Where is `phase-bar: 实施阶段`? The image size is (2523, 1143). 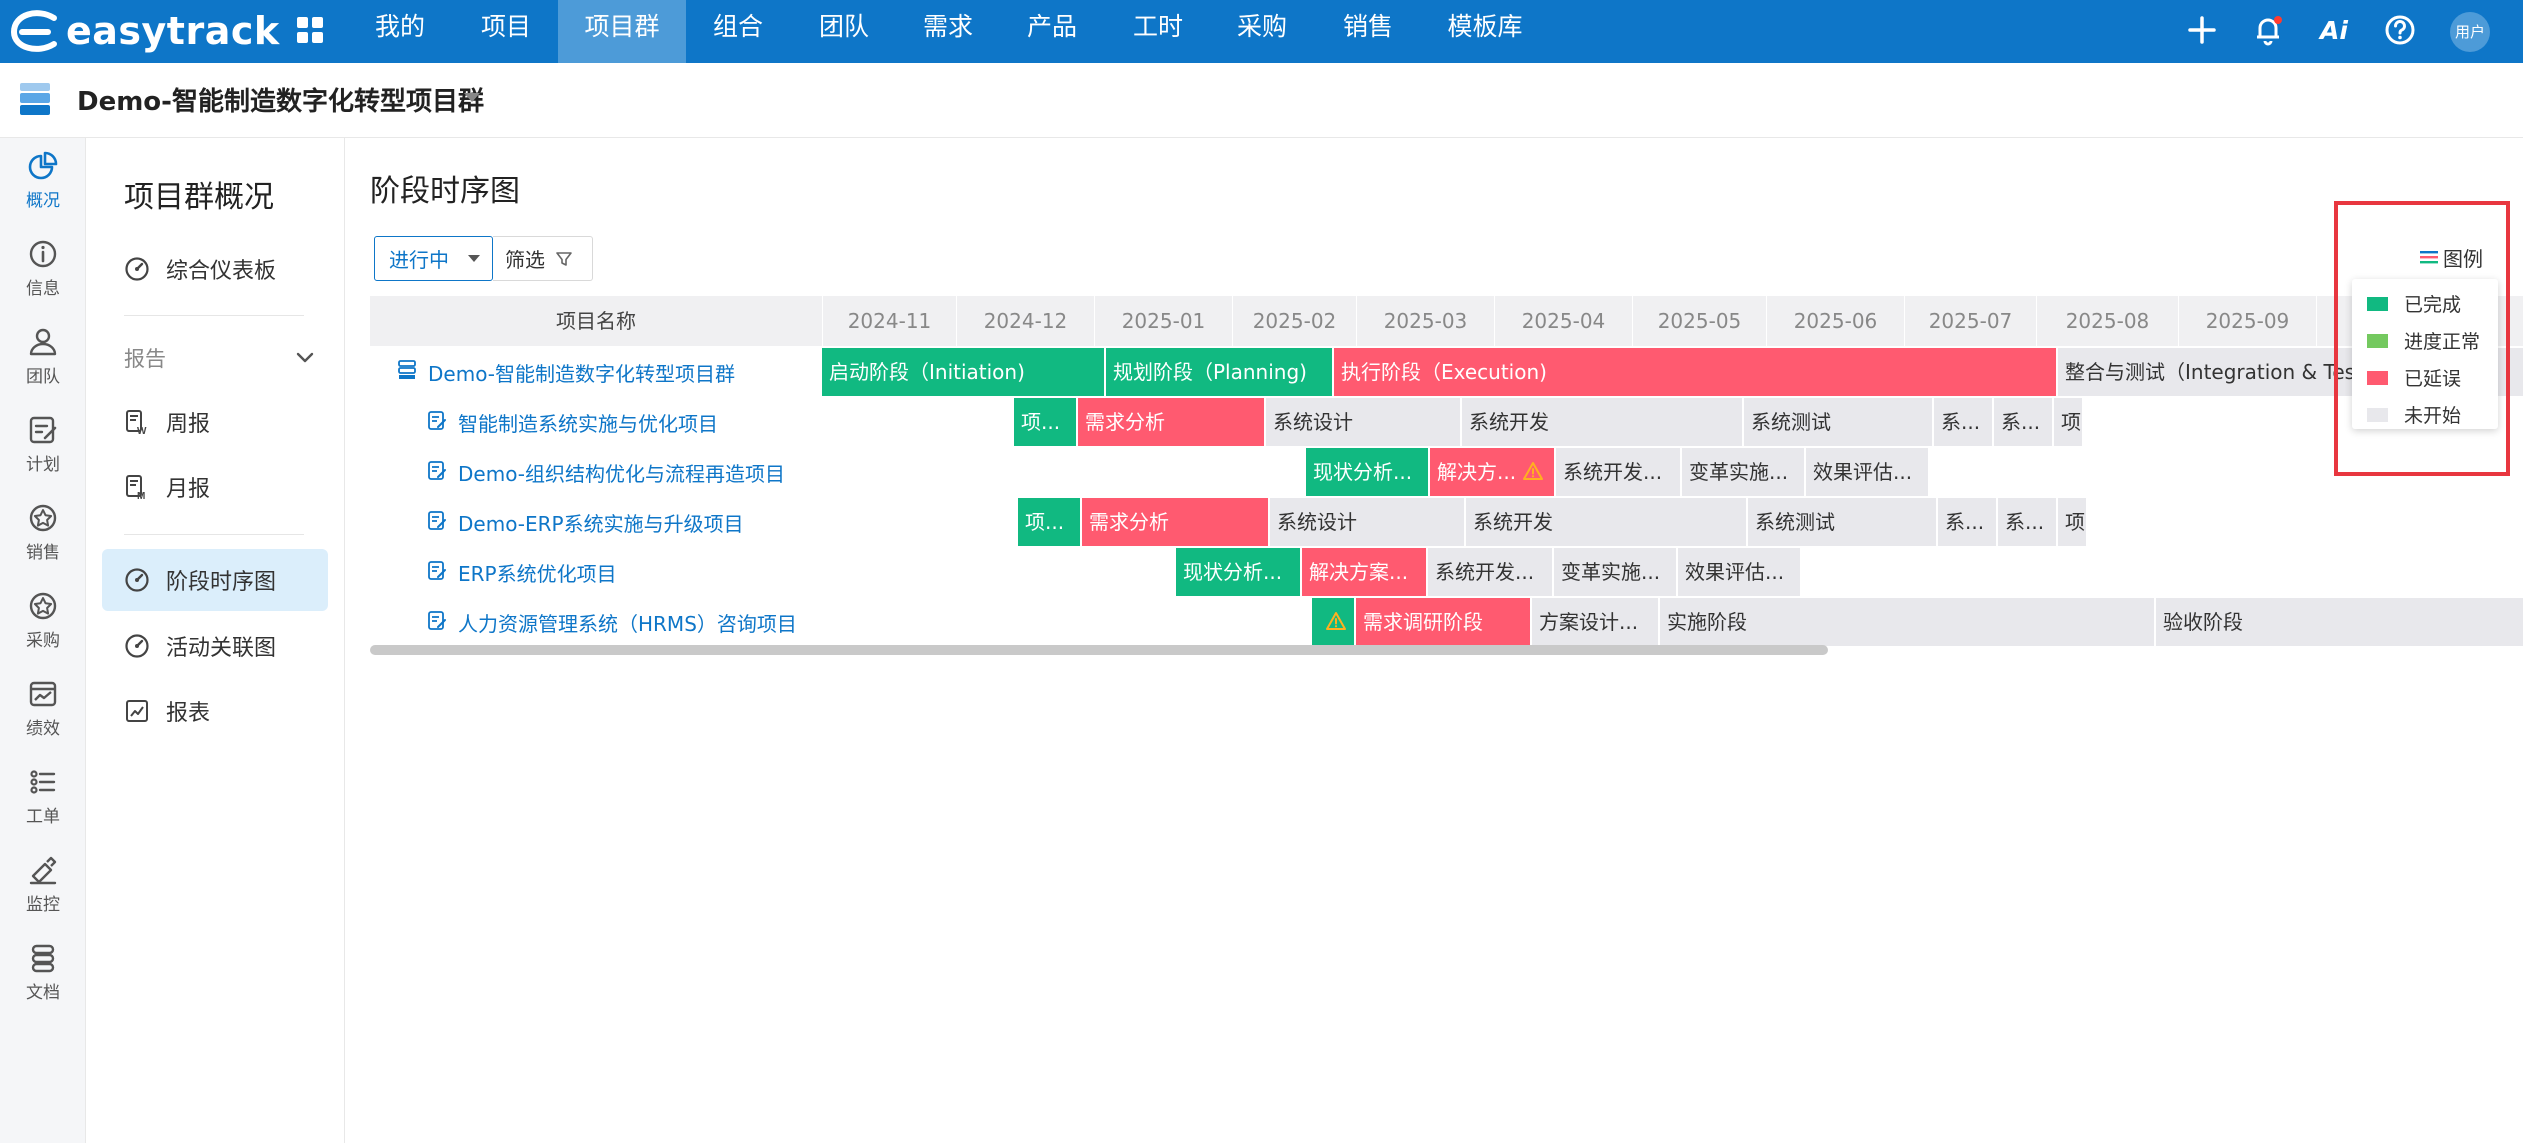 phase-bar: 实施阶段 is located at coordinates (1908, 622).